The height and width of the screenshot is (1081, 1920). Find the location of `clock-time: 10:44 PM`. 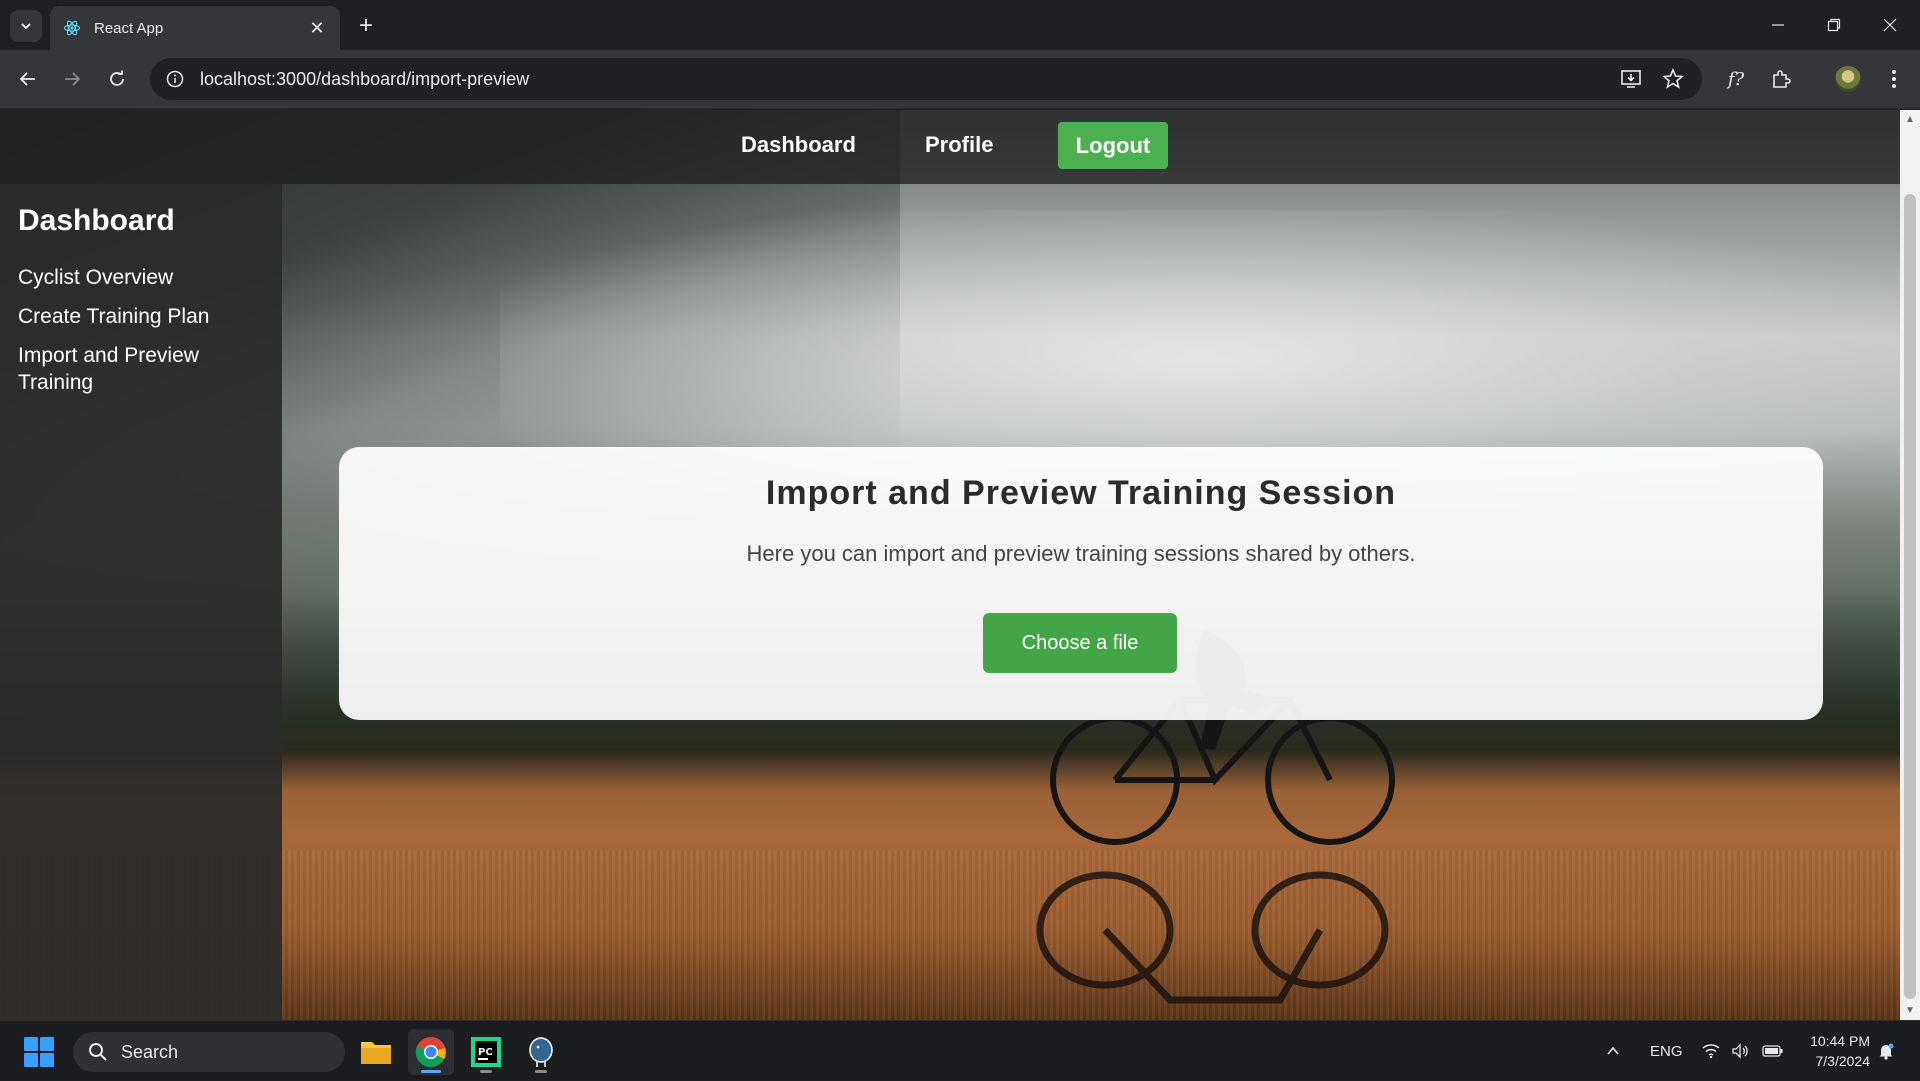

clock-time: 10:44 PM is located at coordinates (1840, 1041).